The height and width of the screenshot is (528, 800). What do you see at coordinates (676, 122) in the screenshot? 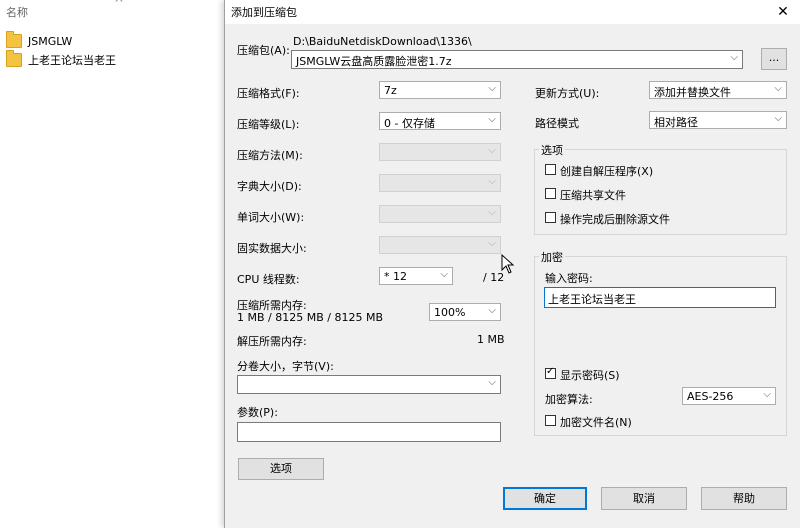
I see `path-mode-value: 相对路径` at bounding box center [676, 122].